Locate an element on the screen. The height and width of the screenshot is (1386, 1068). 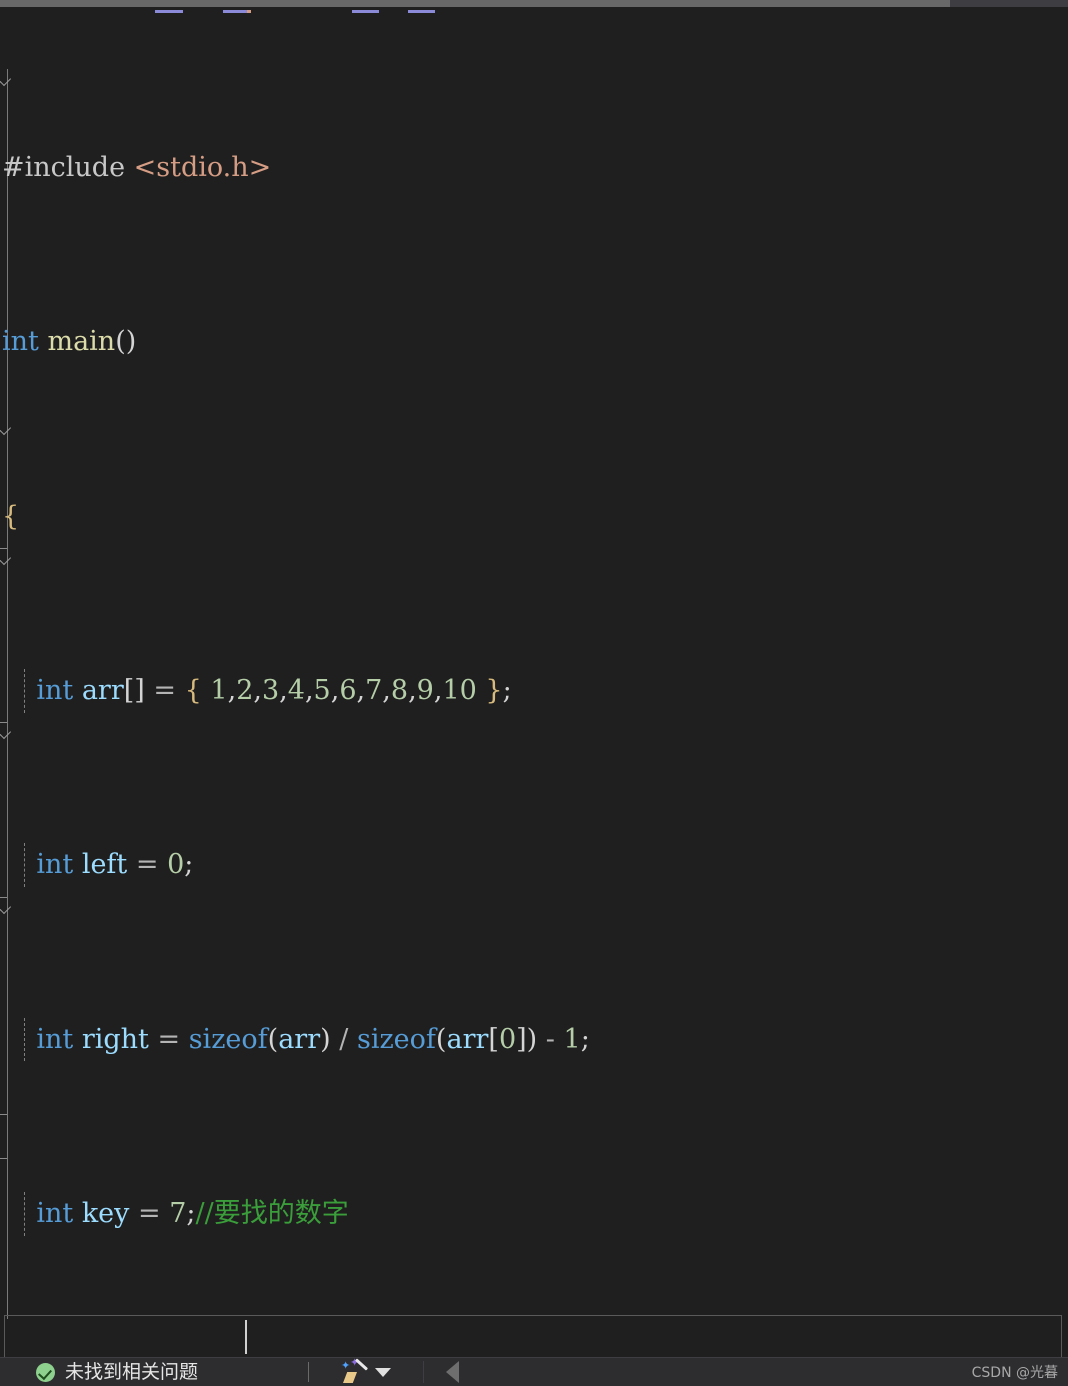
code-line: int arr[] = { 1,2,3,4,5,6,7,8,9,10 }; is located at coordinates (534, 690).